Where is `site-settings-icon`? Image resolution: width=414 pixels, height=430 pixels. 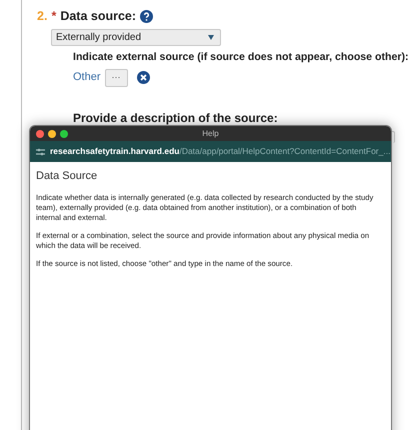 site-settings-icon is located at coordinates (40, 152).